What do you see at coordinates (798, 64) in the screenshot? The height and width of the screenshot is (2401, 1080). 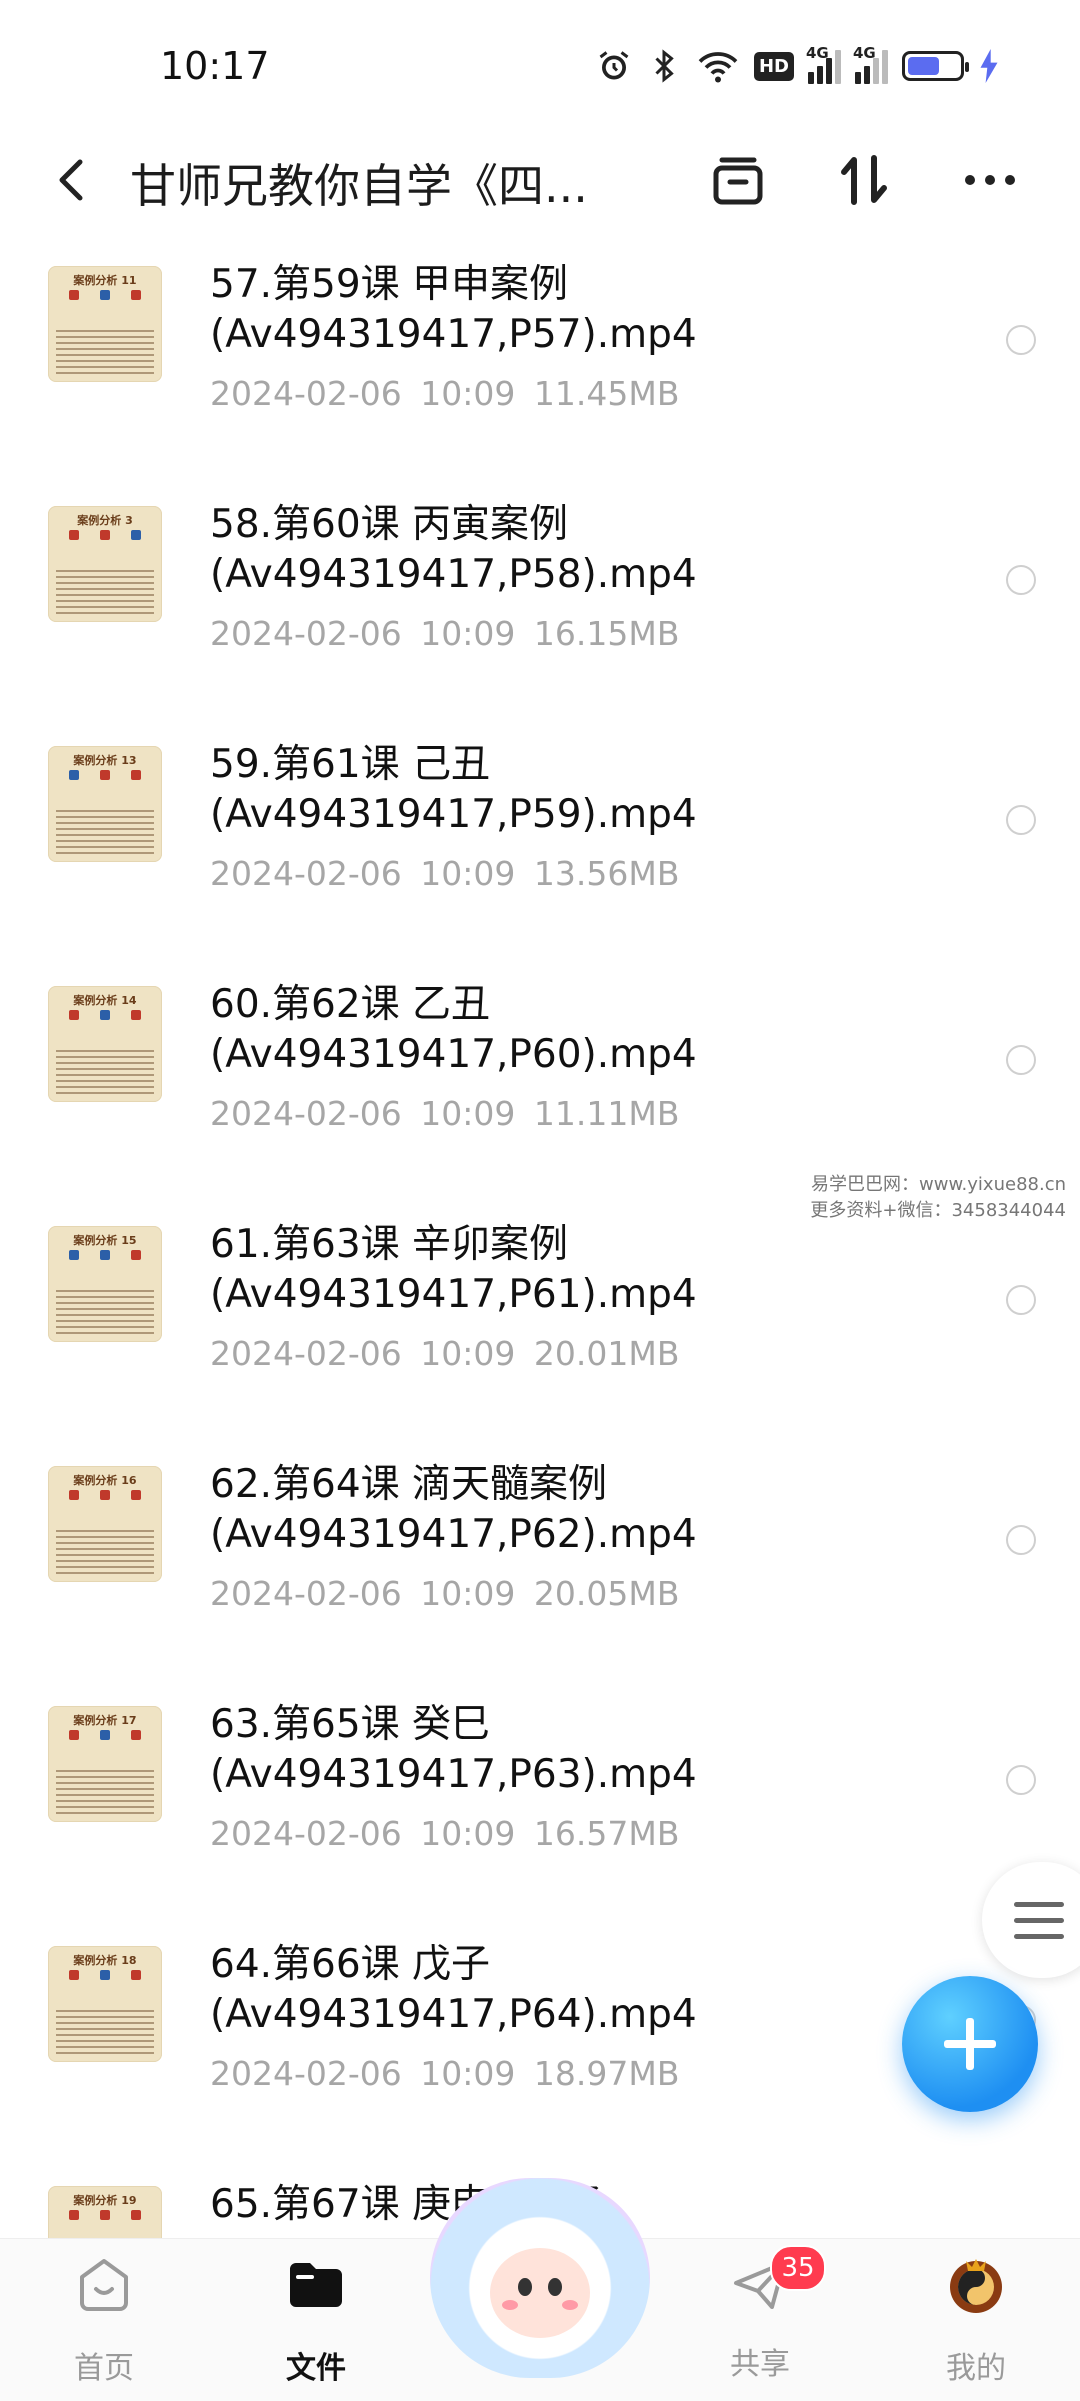 I see `status-icons: HD 4G 4G` at bounding box center [798, 64].